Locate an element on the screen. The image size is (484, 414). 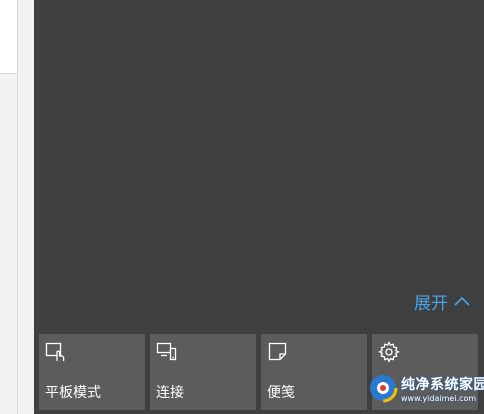
expand-button: 展开 is located at coordinates (442, 301).